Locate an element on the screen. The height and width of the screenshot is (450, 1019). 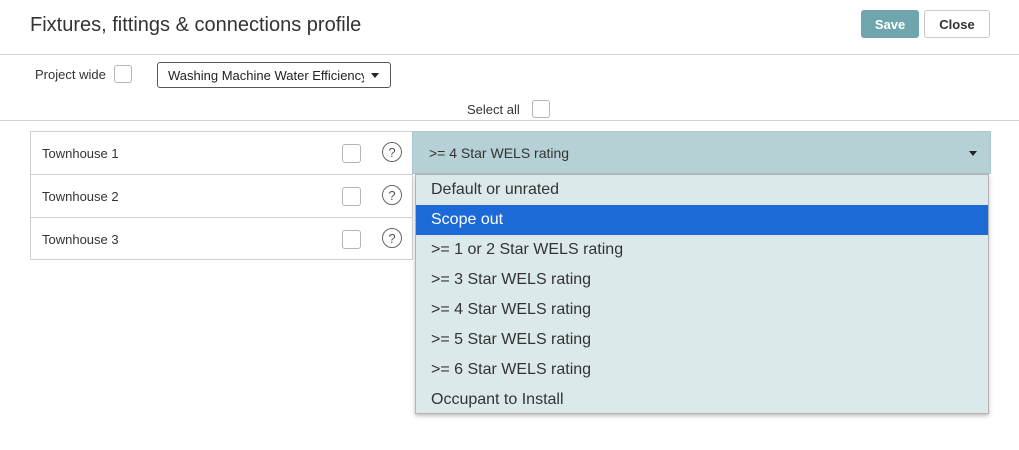
table-row: Townhouse 2 ? is located at coordinates (221, 196).